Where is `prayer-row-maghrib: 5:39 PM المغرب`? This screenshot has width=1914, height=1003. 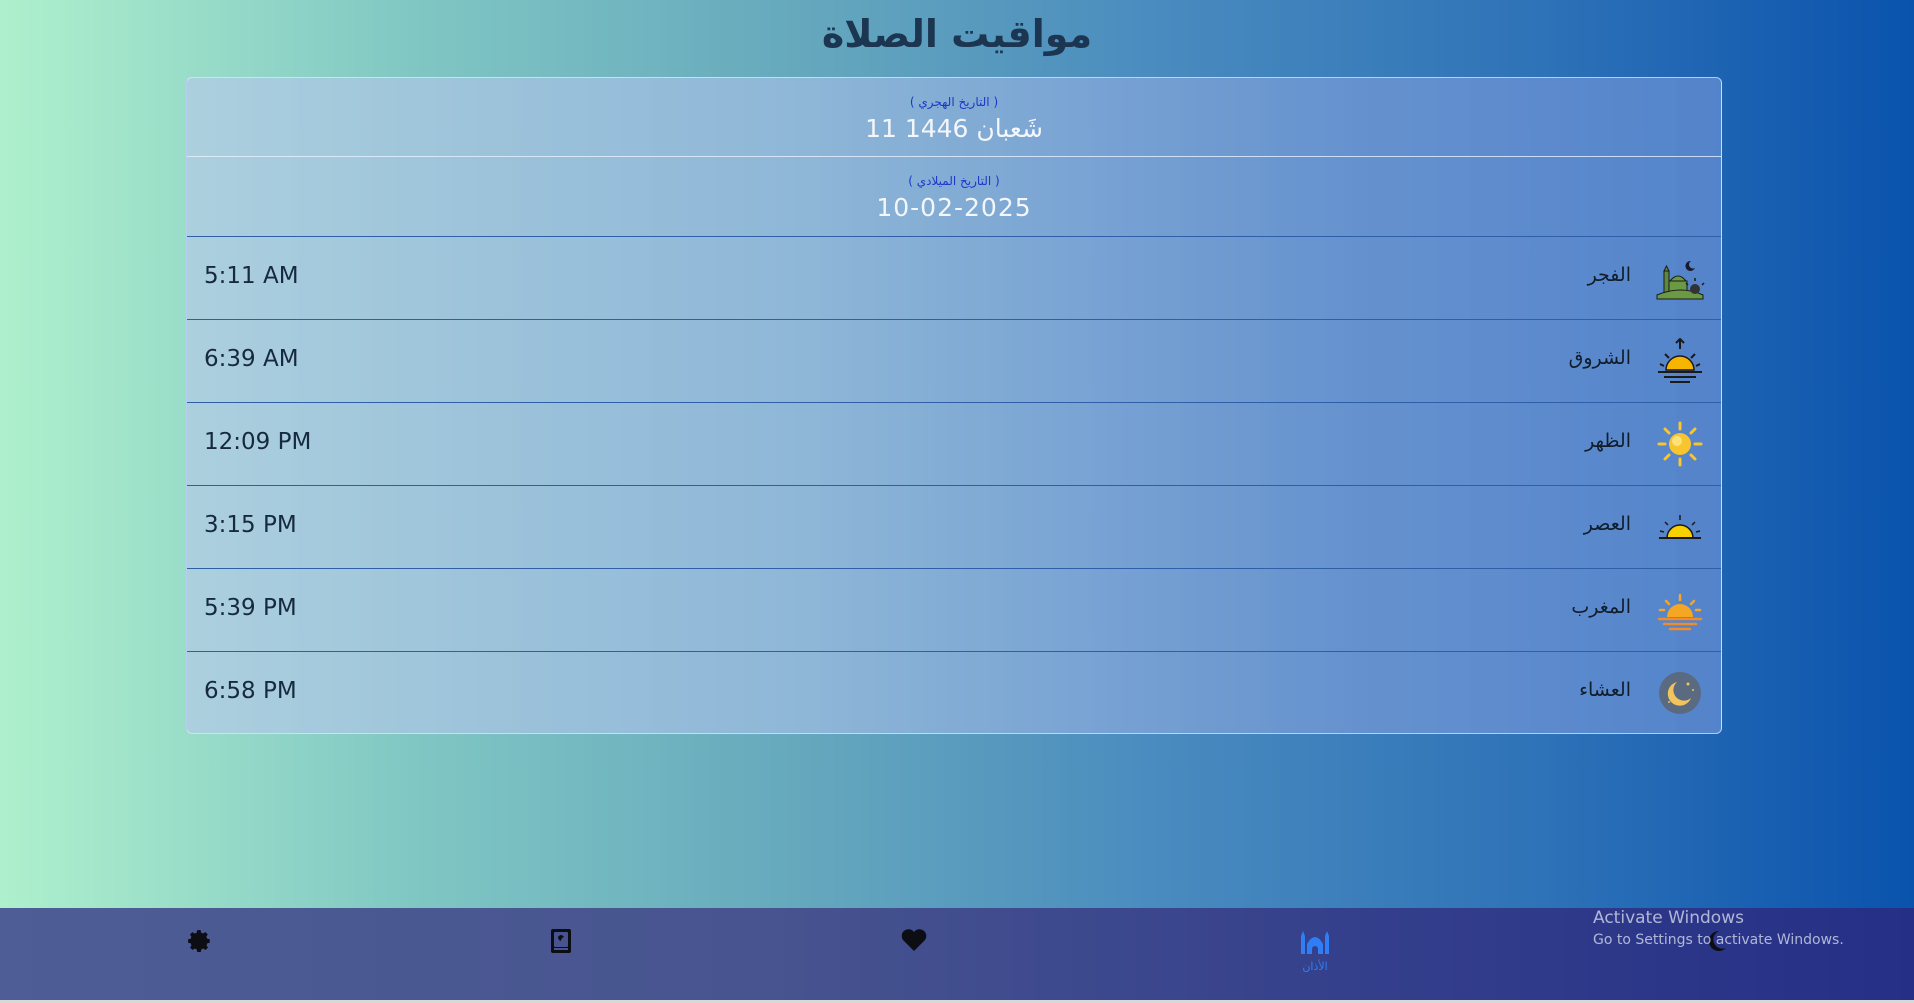 prayer-row-maghrib: 5:39 PM المغرب is located at coordinates (954, 610).